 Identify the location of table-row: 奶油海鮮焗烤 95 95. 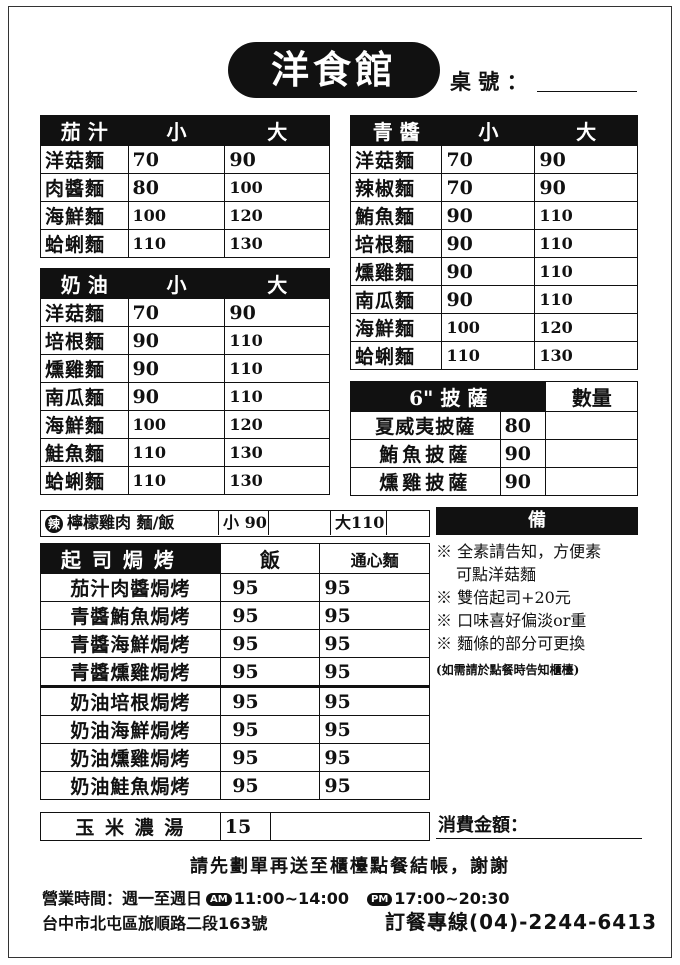
(235, 729).